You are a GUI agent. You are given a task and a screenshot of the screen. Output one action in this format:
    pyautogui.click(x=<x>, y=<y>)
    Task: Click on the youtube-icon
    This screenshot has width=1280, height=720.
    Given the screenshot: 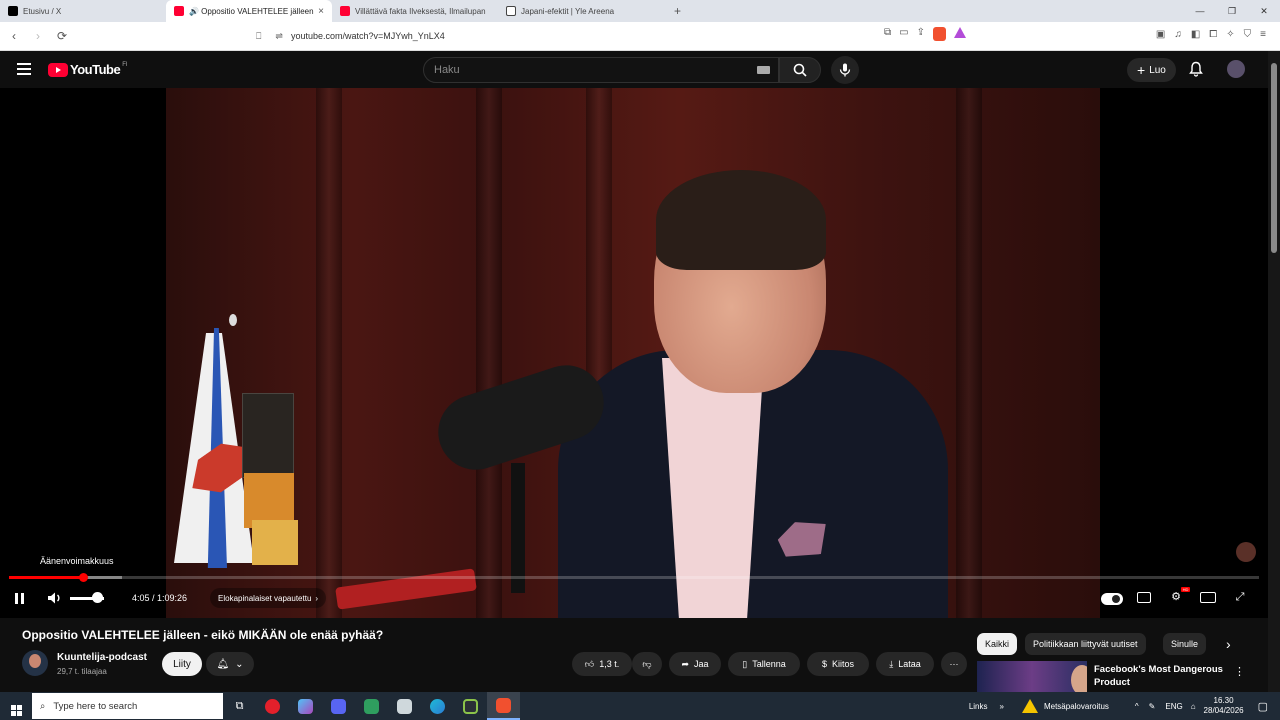 What is the action you would take?
    pyautogui.click(x=179, y=11)
    